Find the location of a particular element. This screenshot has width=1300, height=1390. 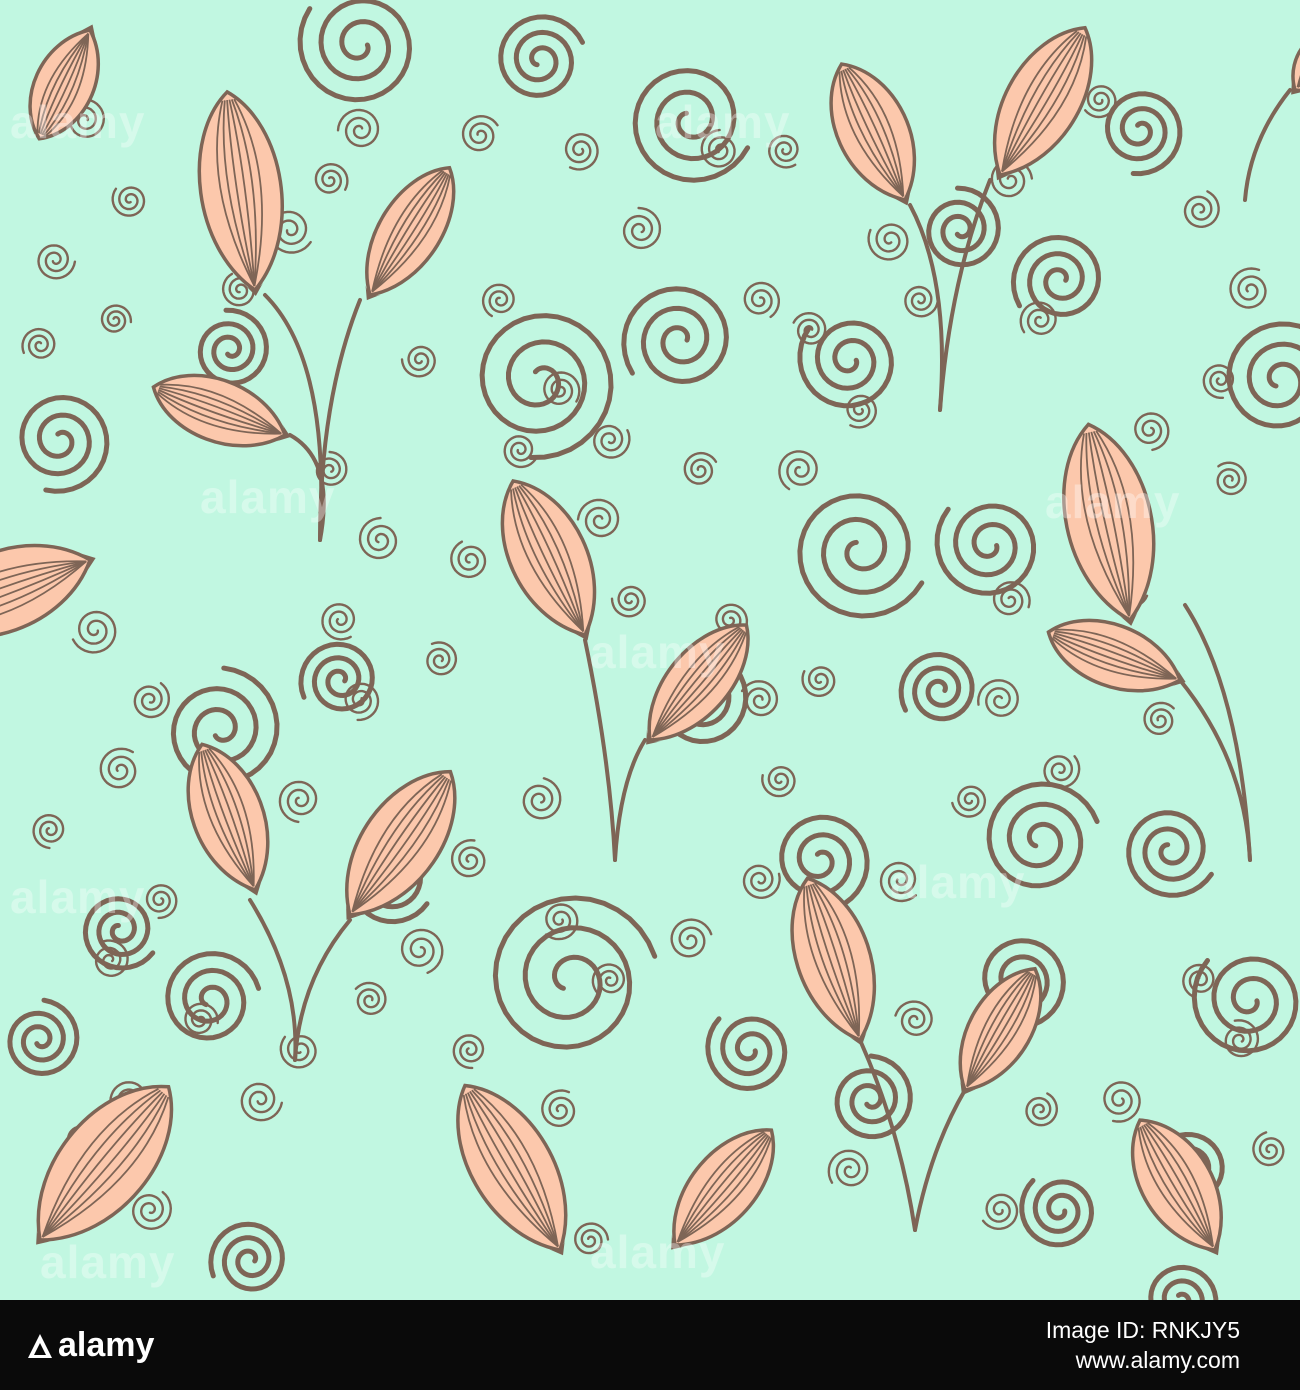

footer-bar: alamy Image ID: RNKJY5 www.alamy.com is located at coordinates (650, 1345).